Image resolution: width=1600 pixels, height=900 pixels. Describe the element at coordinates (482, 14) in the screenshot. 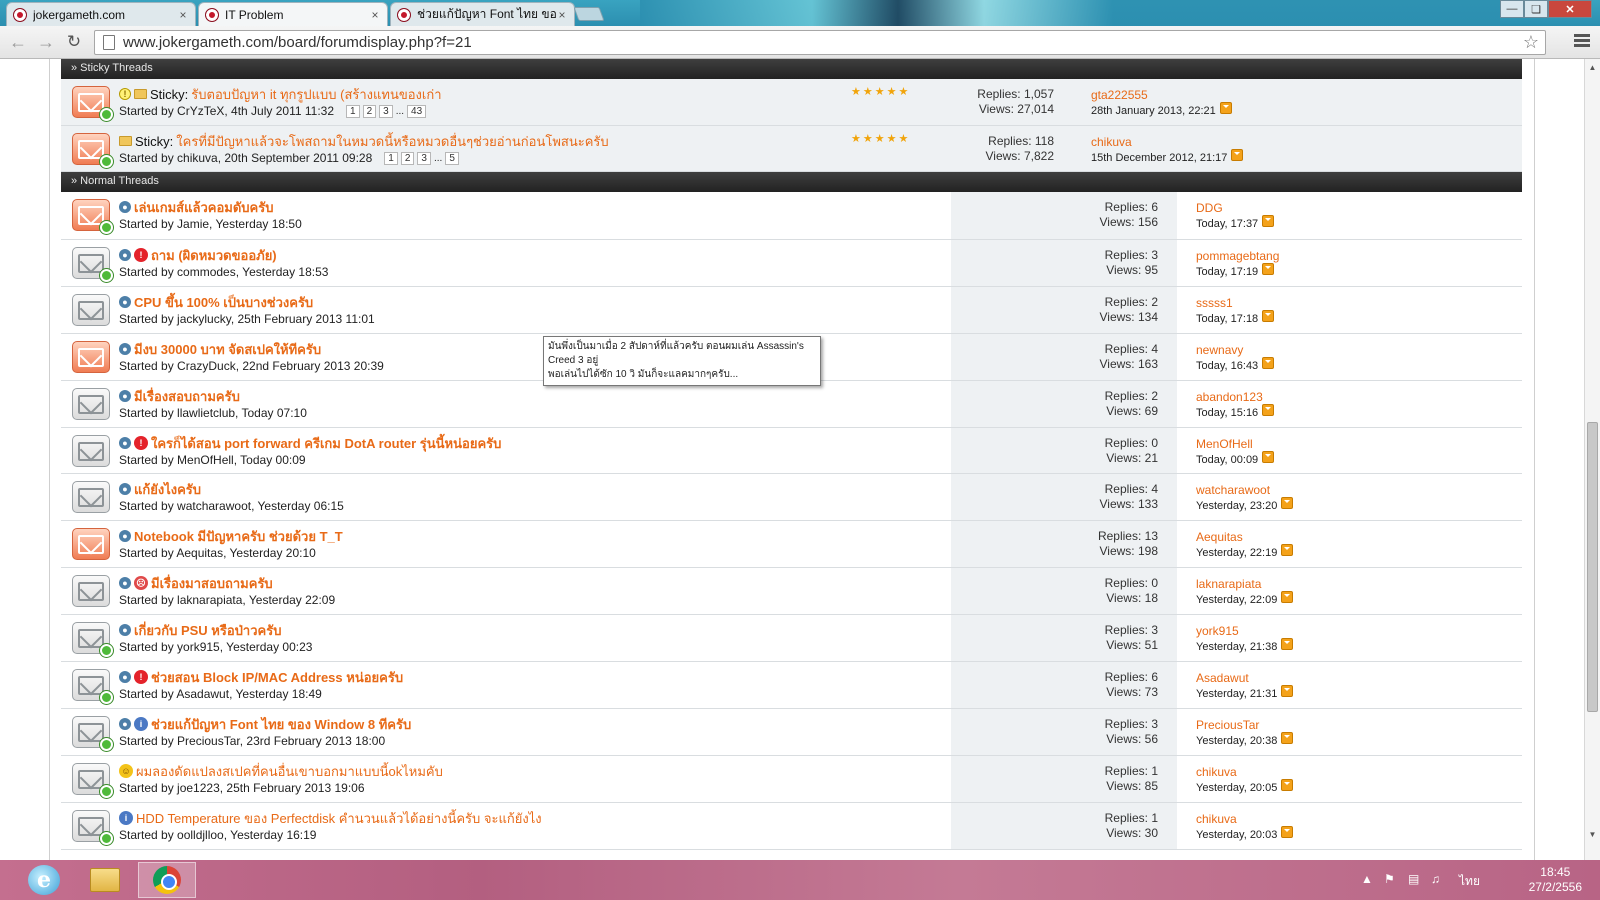

I see `tab-font-thread: ช่วยแก้ปัญหา Font ไทย ของ W ×` at that location.